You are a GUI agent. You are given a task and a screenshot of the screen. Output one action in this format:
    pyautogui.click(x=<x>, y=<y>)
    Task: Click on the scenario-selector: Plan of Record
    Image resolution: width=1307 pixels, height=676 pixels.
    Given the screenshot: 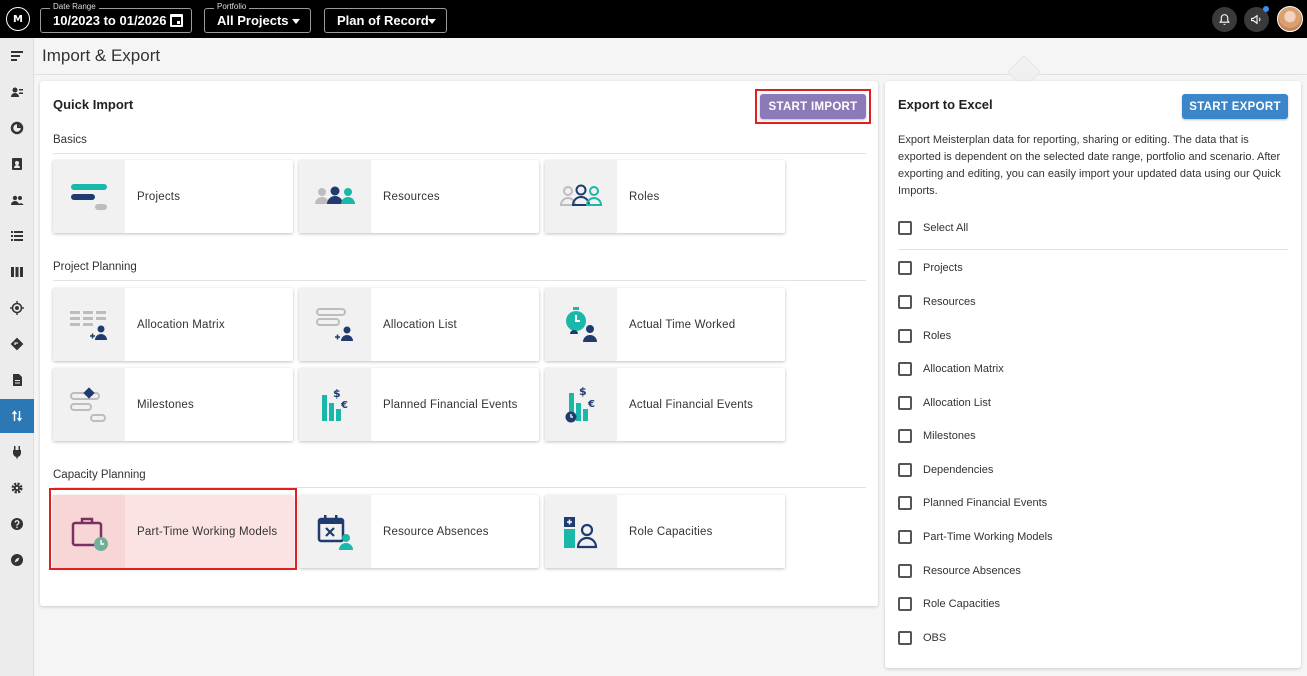 What is the action you would take?
    pyautogui.click(x=385, y=20)
    